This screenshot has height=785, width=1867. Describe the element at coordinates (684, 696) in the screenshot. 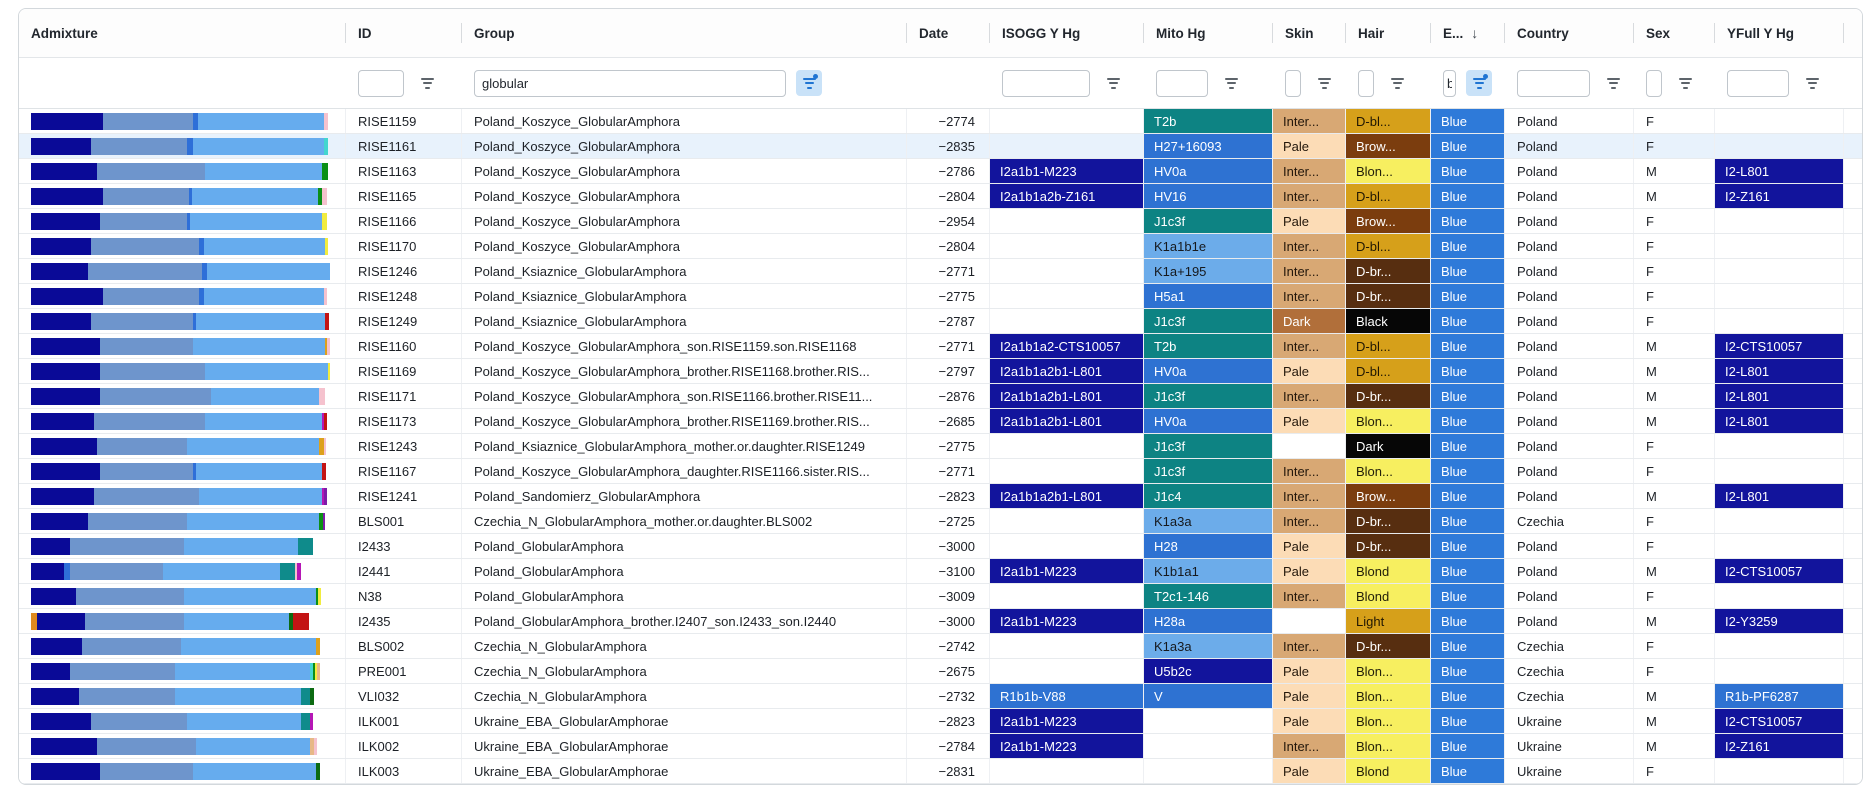

I see `cell-group: Czechia_N_GlobularAmphora` at that location.